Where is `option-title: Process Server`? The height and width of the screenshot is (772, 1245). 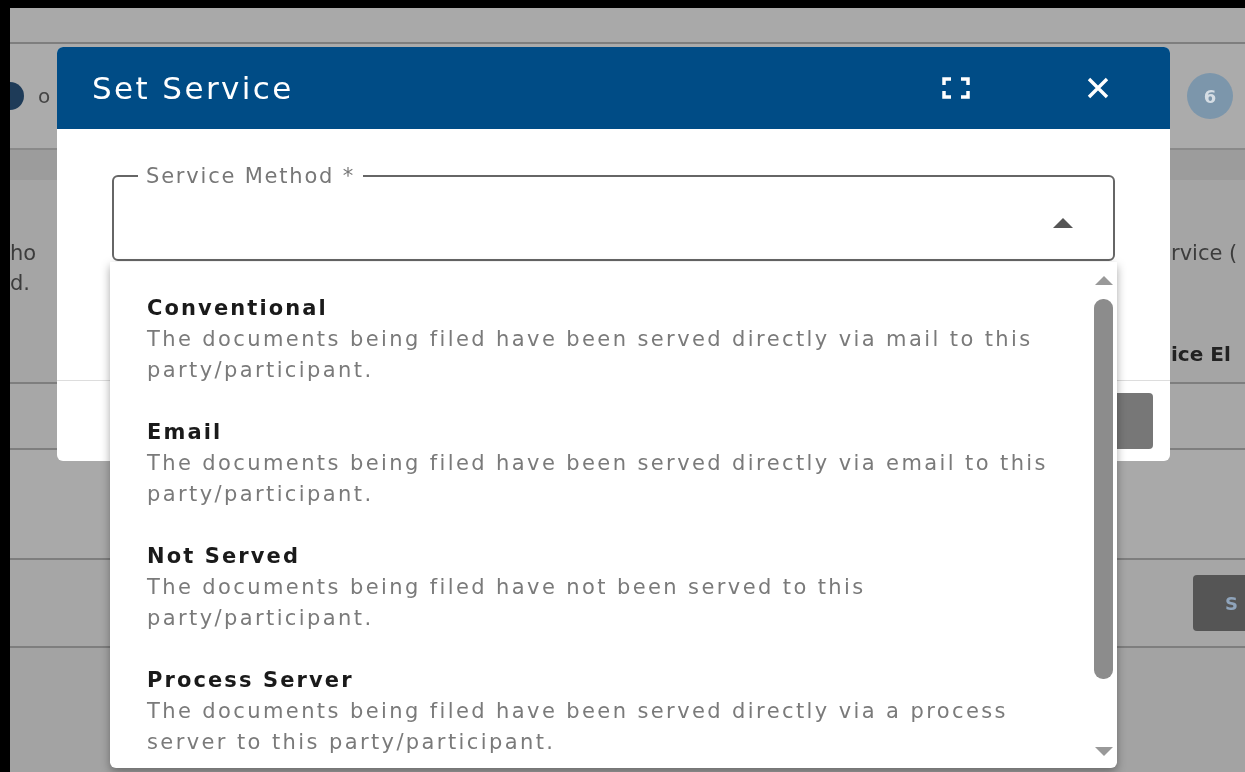 option-title: Process Server is located at coordinates (251, 680).